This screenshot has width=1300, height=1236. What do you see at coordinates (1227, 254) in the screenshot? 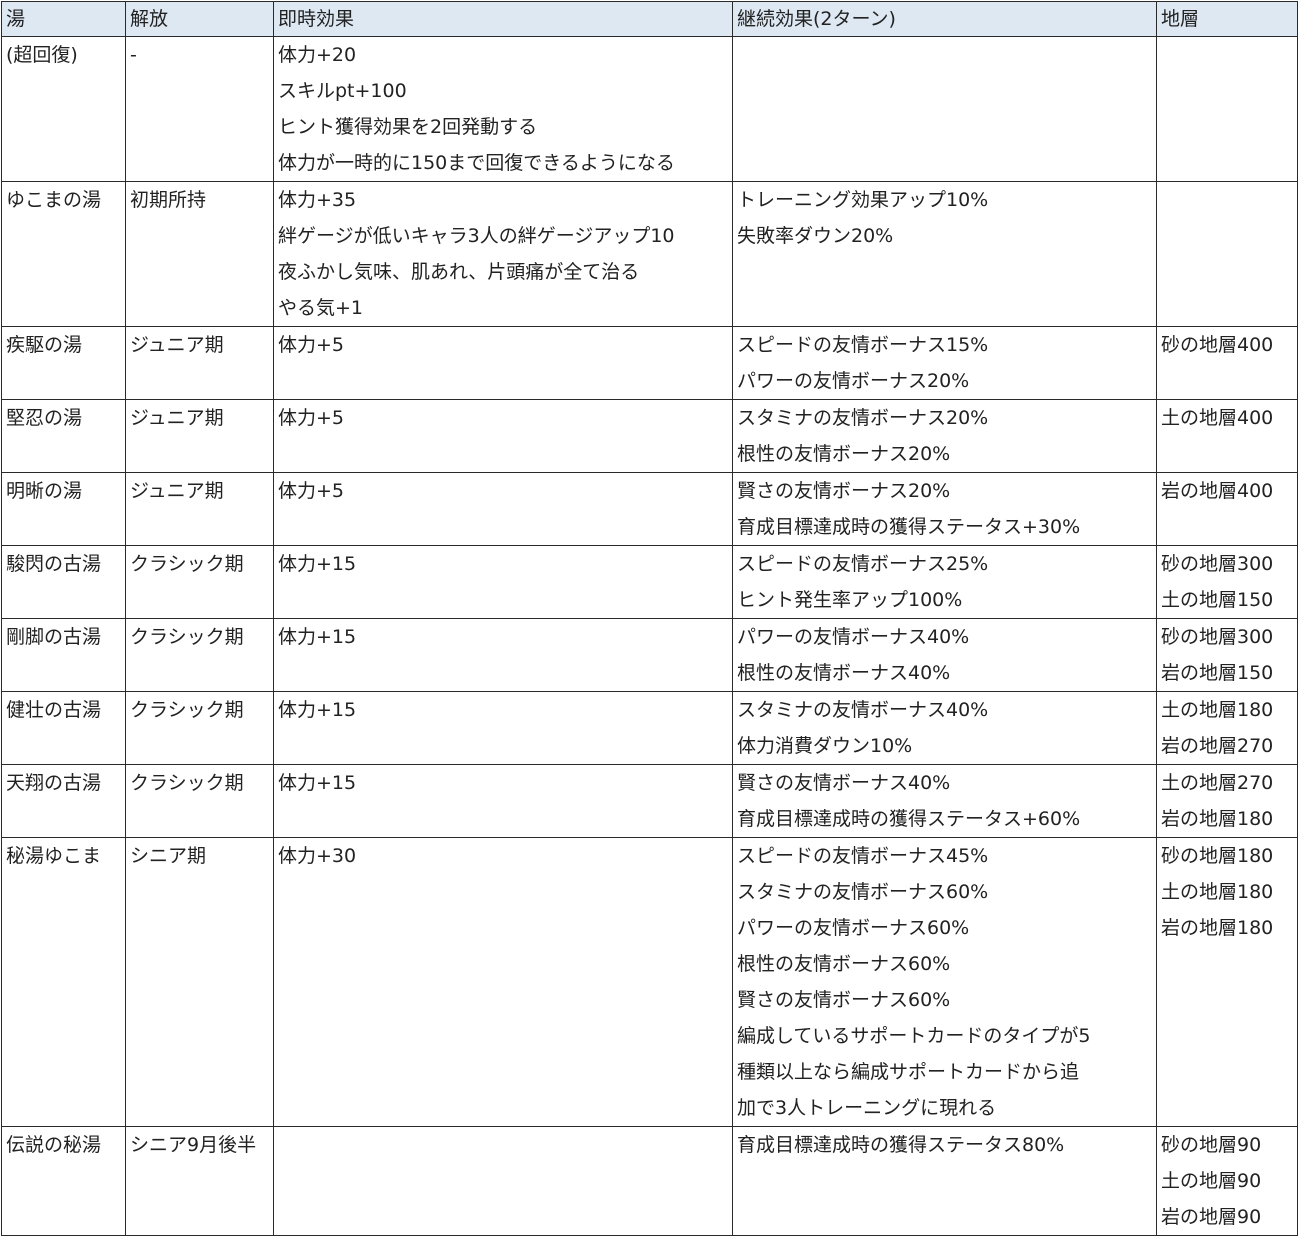
I see `strata-cell` at bounding box center [1227, 254].